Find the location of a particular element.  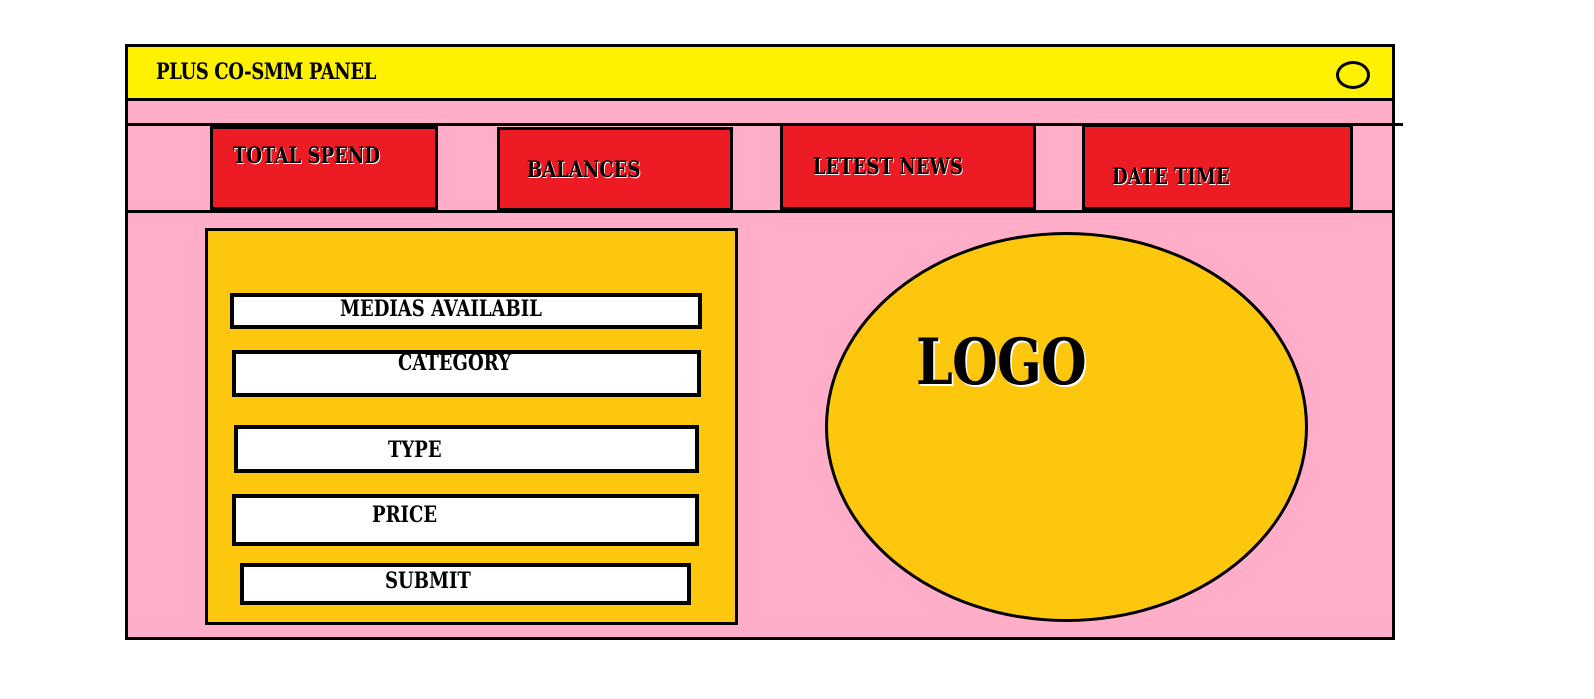

date-time-card: DATE TIME is located at coordinates (1217, 167).